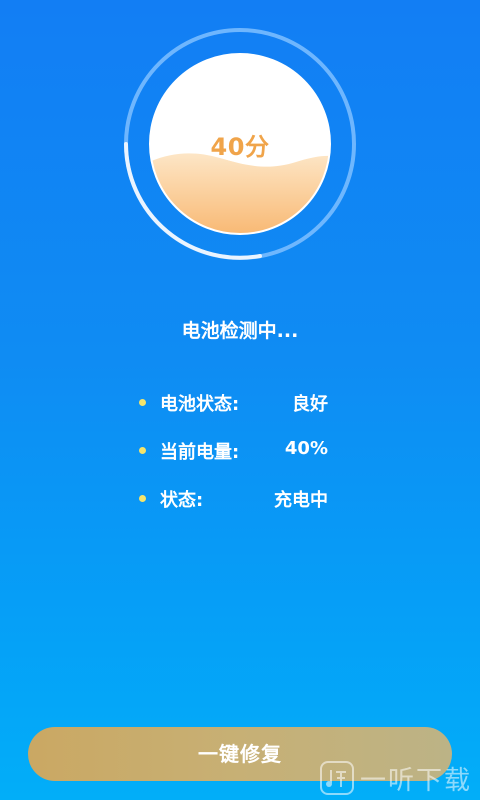 The height and width of the screenshot is (800, 480). What do you see at coordinates (200, 404) in the screenshot?
I see `info-label: 电池状态:` at bounding box center [200, 404].